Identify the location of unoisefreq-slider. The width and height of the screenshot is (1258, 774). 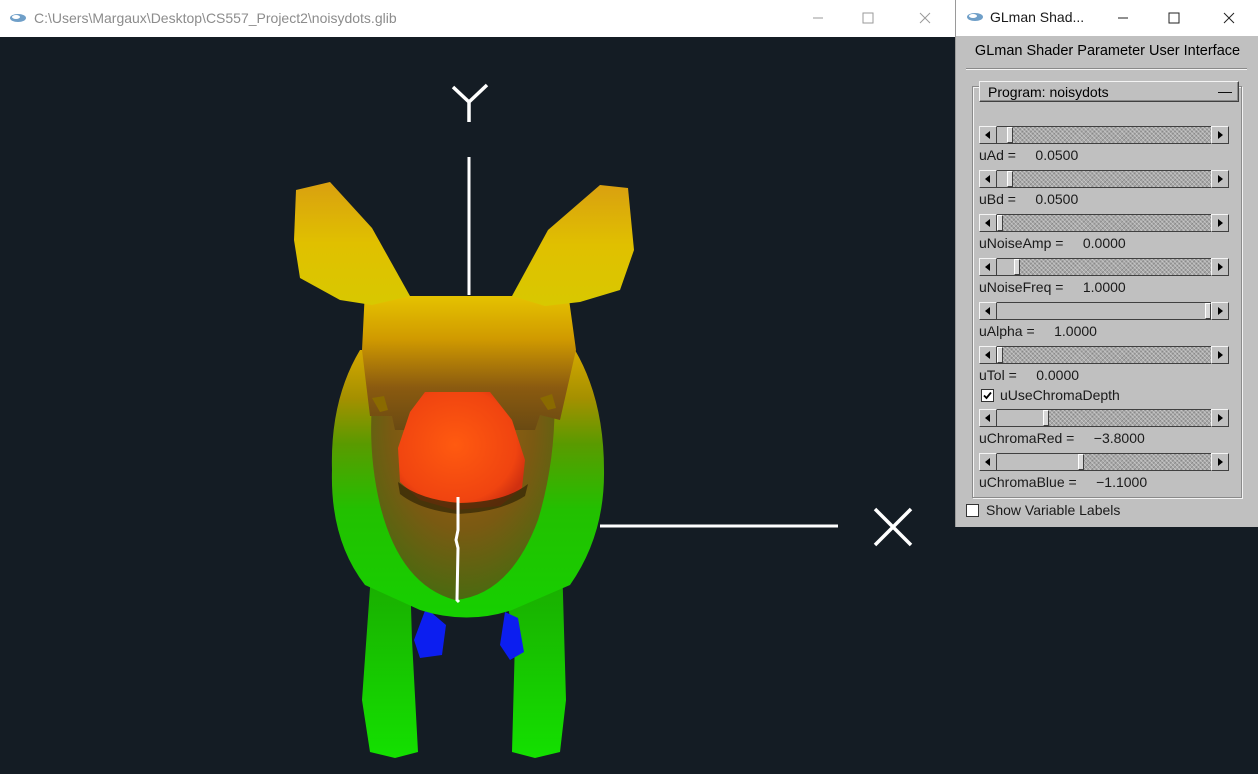
(1104, 267).